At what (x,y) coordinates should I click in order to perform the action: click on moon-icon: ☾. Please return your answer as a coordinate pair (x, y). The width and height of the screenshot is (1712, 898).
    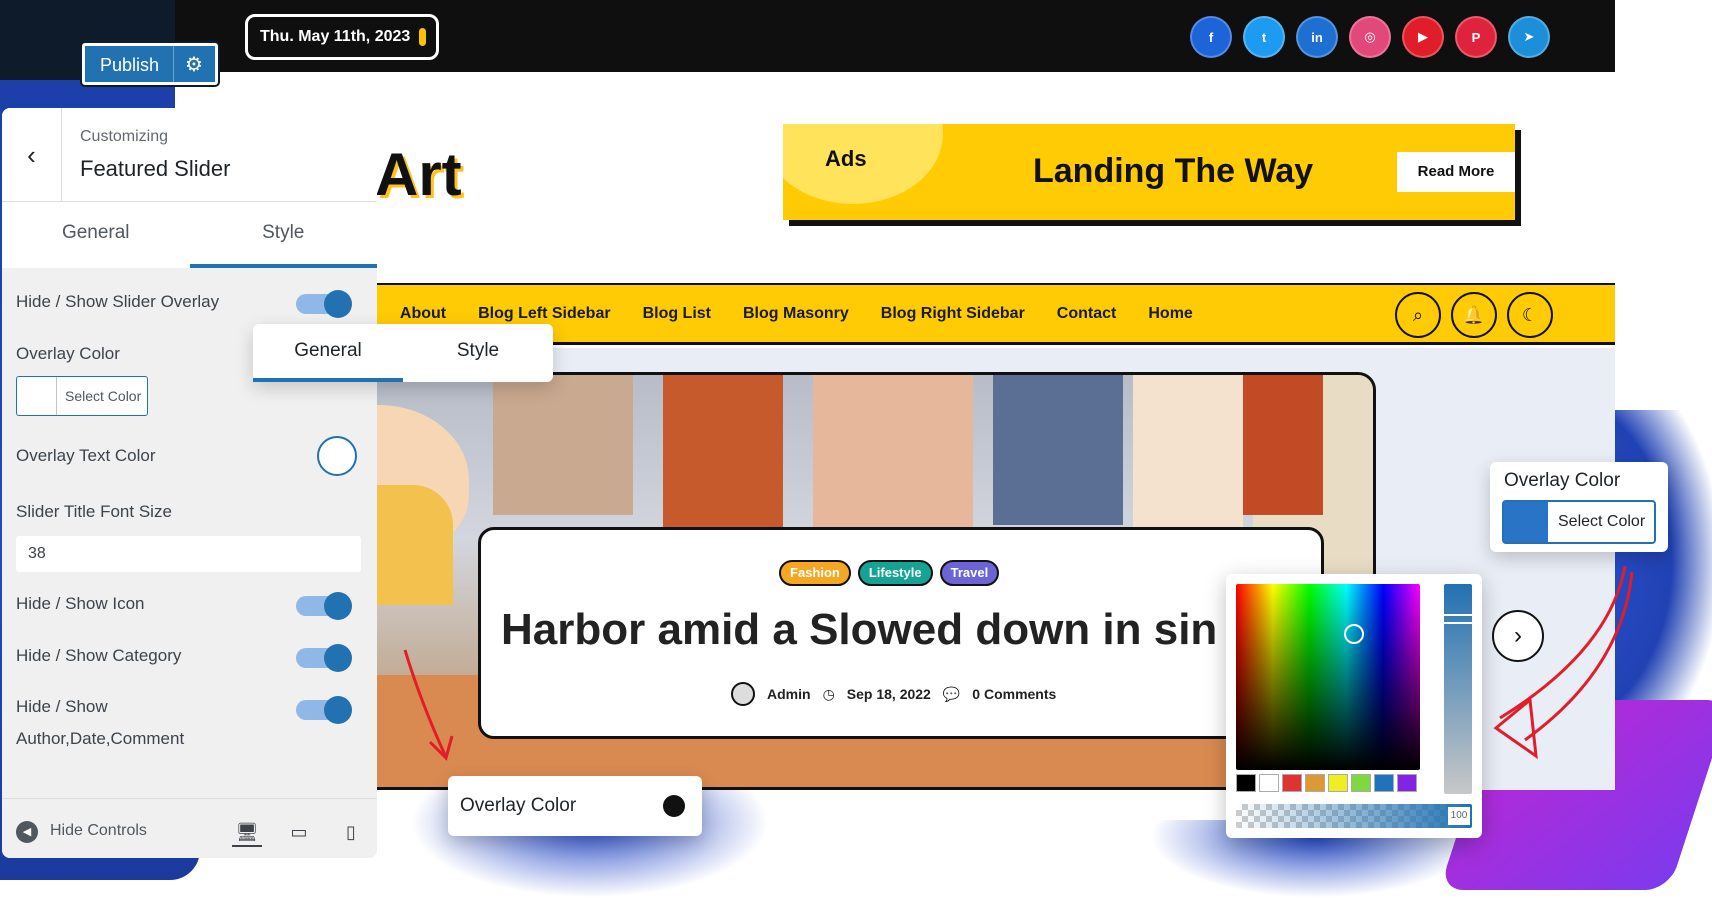
    Looking at the image, I should click on (1530, 315).